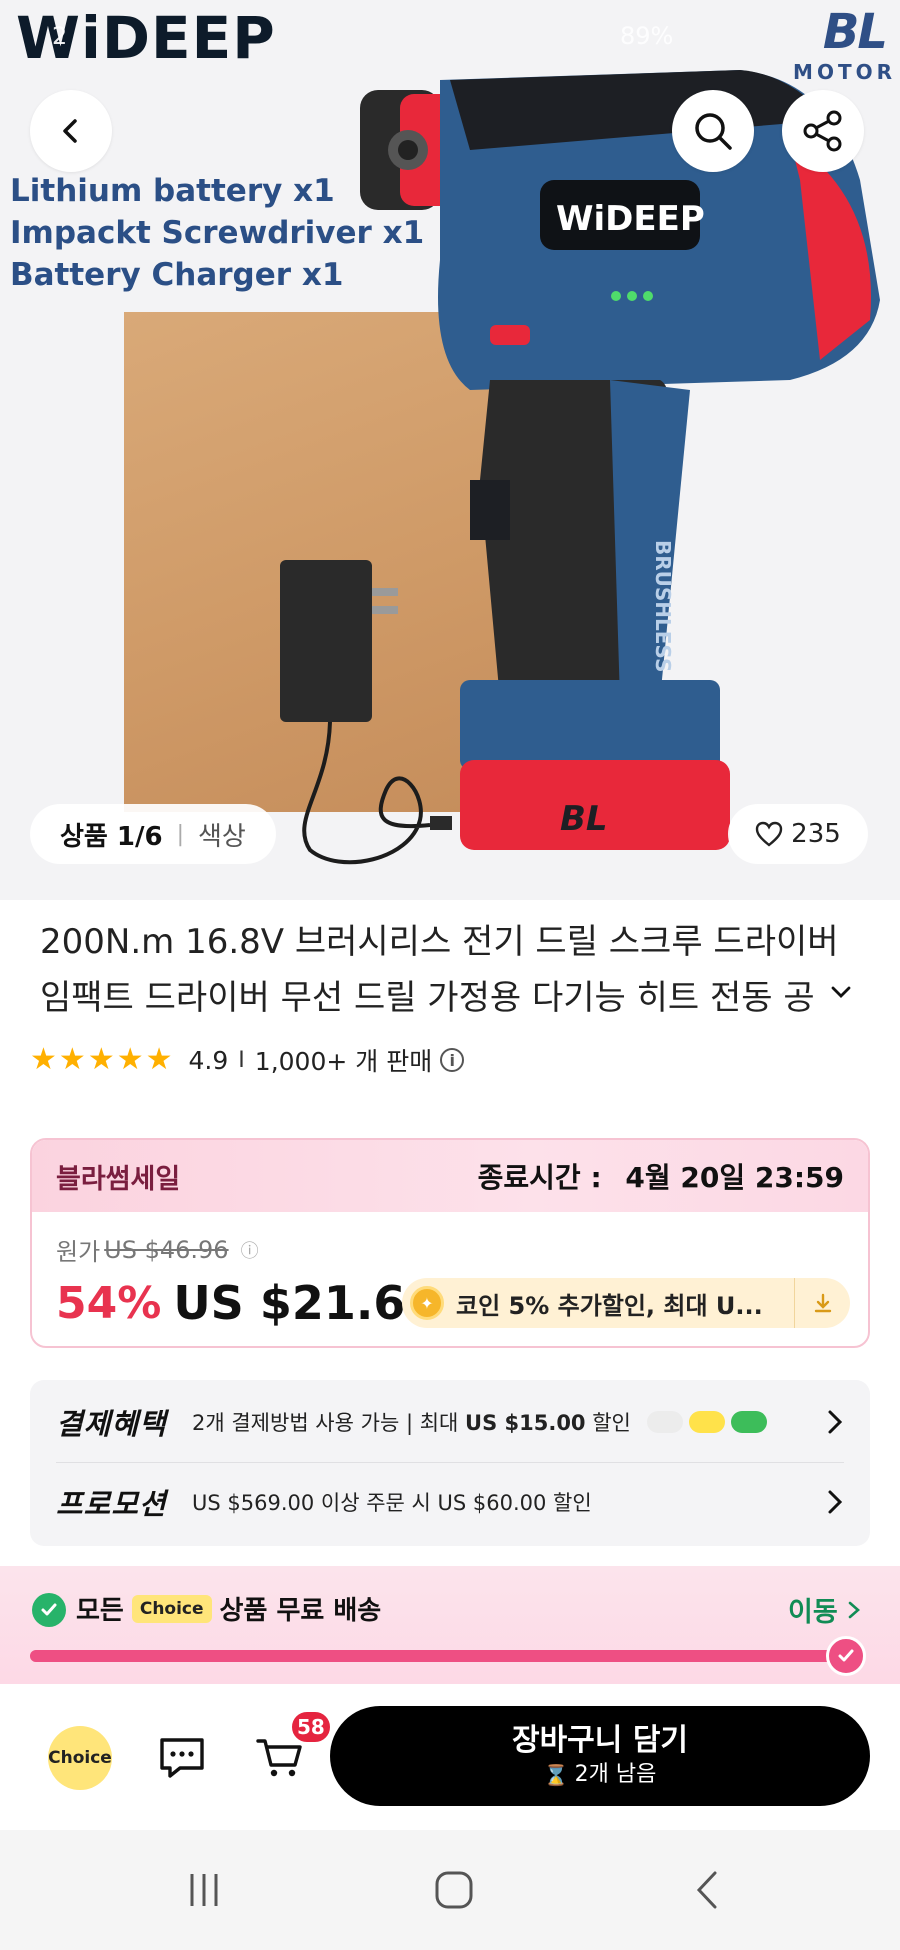  Describe the element at coordinates (427, 998) in the screenshot. I see `title-line-2: 임팩트 드라이버 무선 드릴 가정용 다기능 히트 전동 공` at that location.